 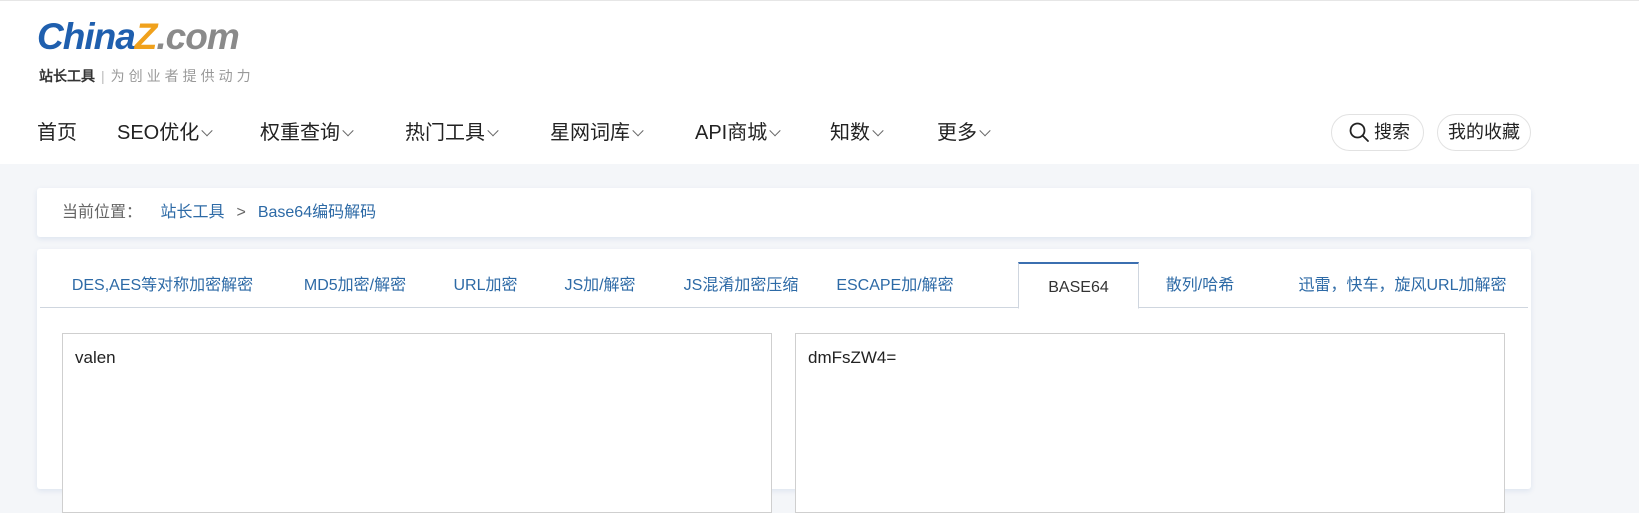 What do you see at coordinates (57, 133) in the screenshot?
I see `nav-item-home: 首页` at bounding box center [57, 133].